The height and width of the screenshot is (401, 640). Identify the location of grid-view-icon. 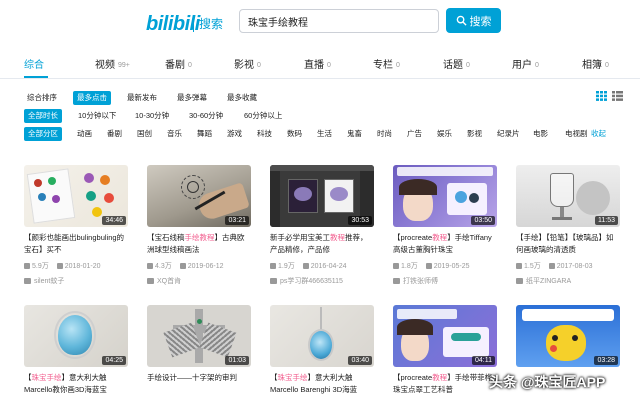
(601, 96).